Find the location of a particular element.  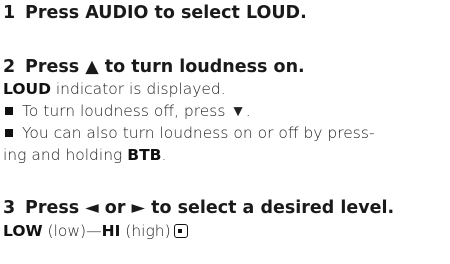

end-of-section-icon is located at coordinates (180, 231).